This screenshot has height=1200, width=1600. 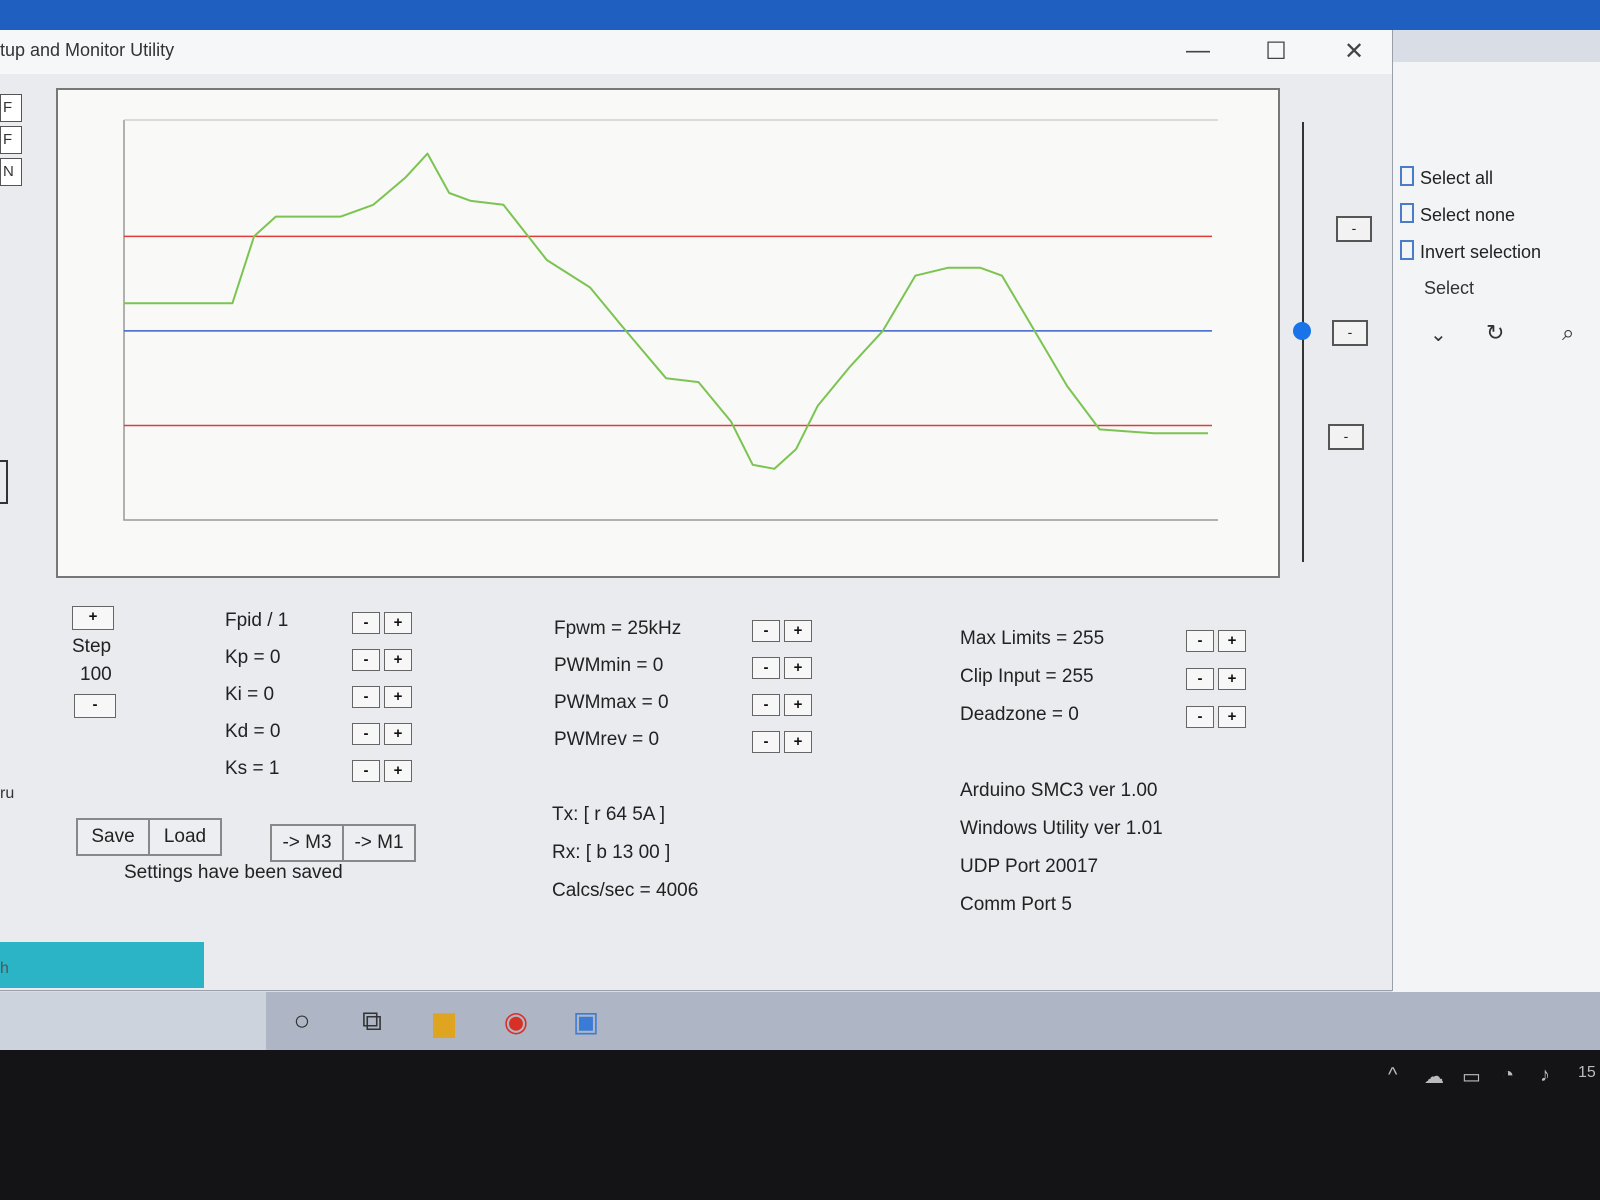 I want to click on left-strip-item: N, so click(x=11, y=172).